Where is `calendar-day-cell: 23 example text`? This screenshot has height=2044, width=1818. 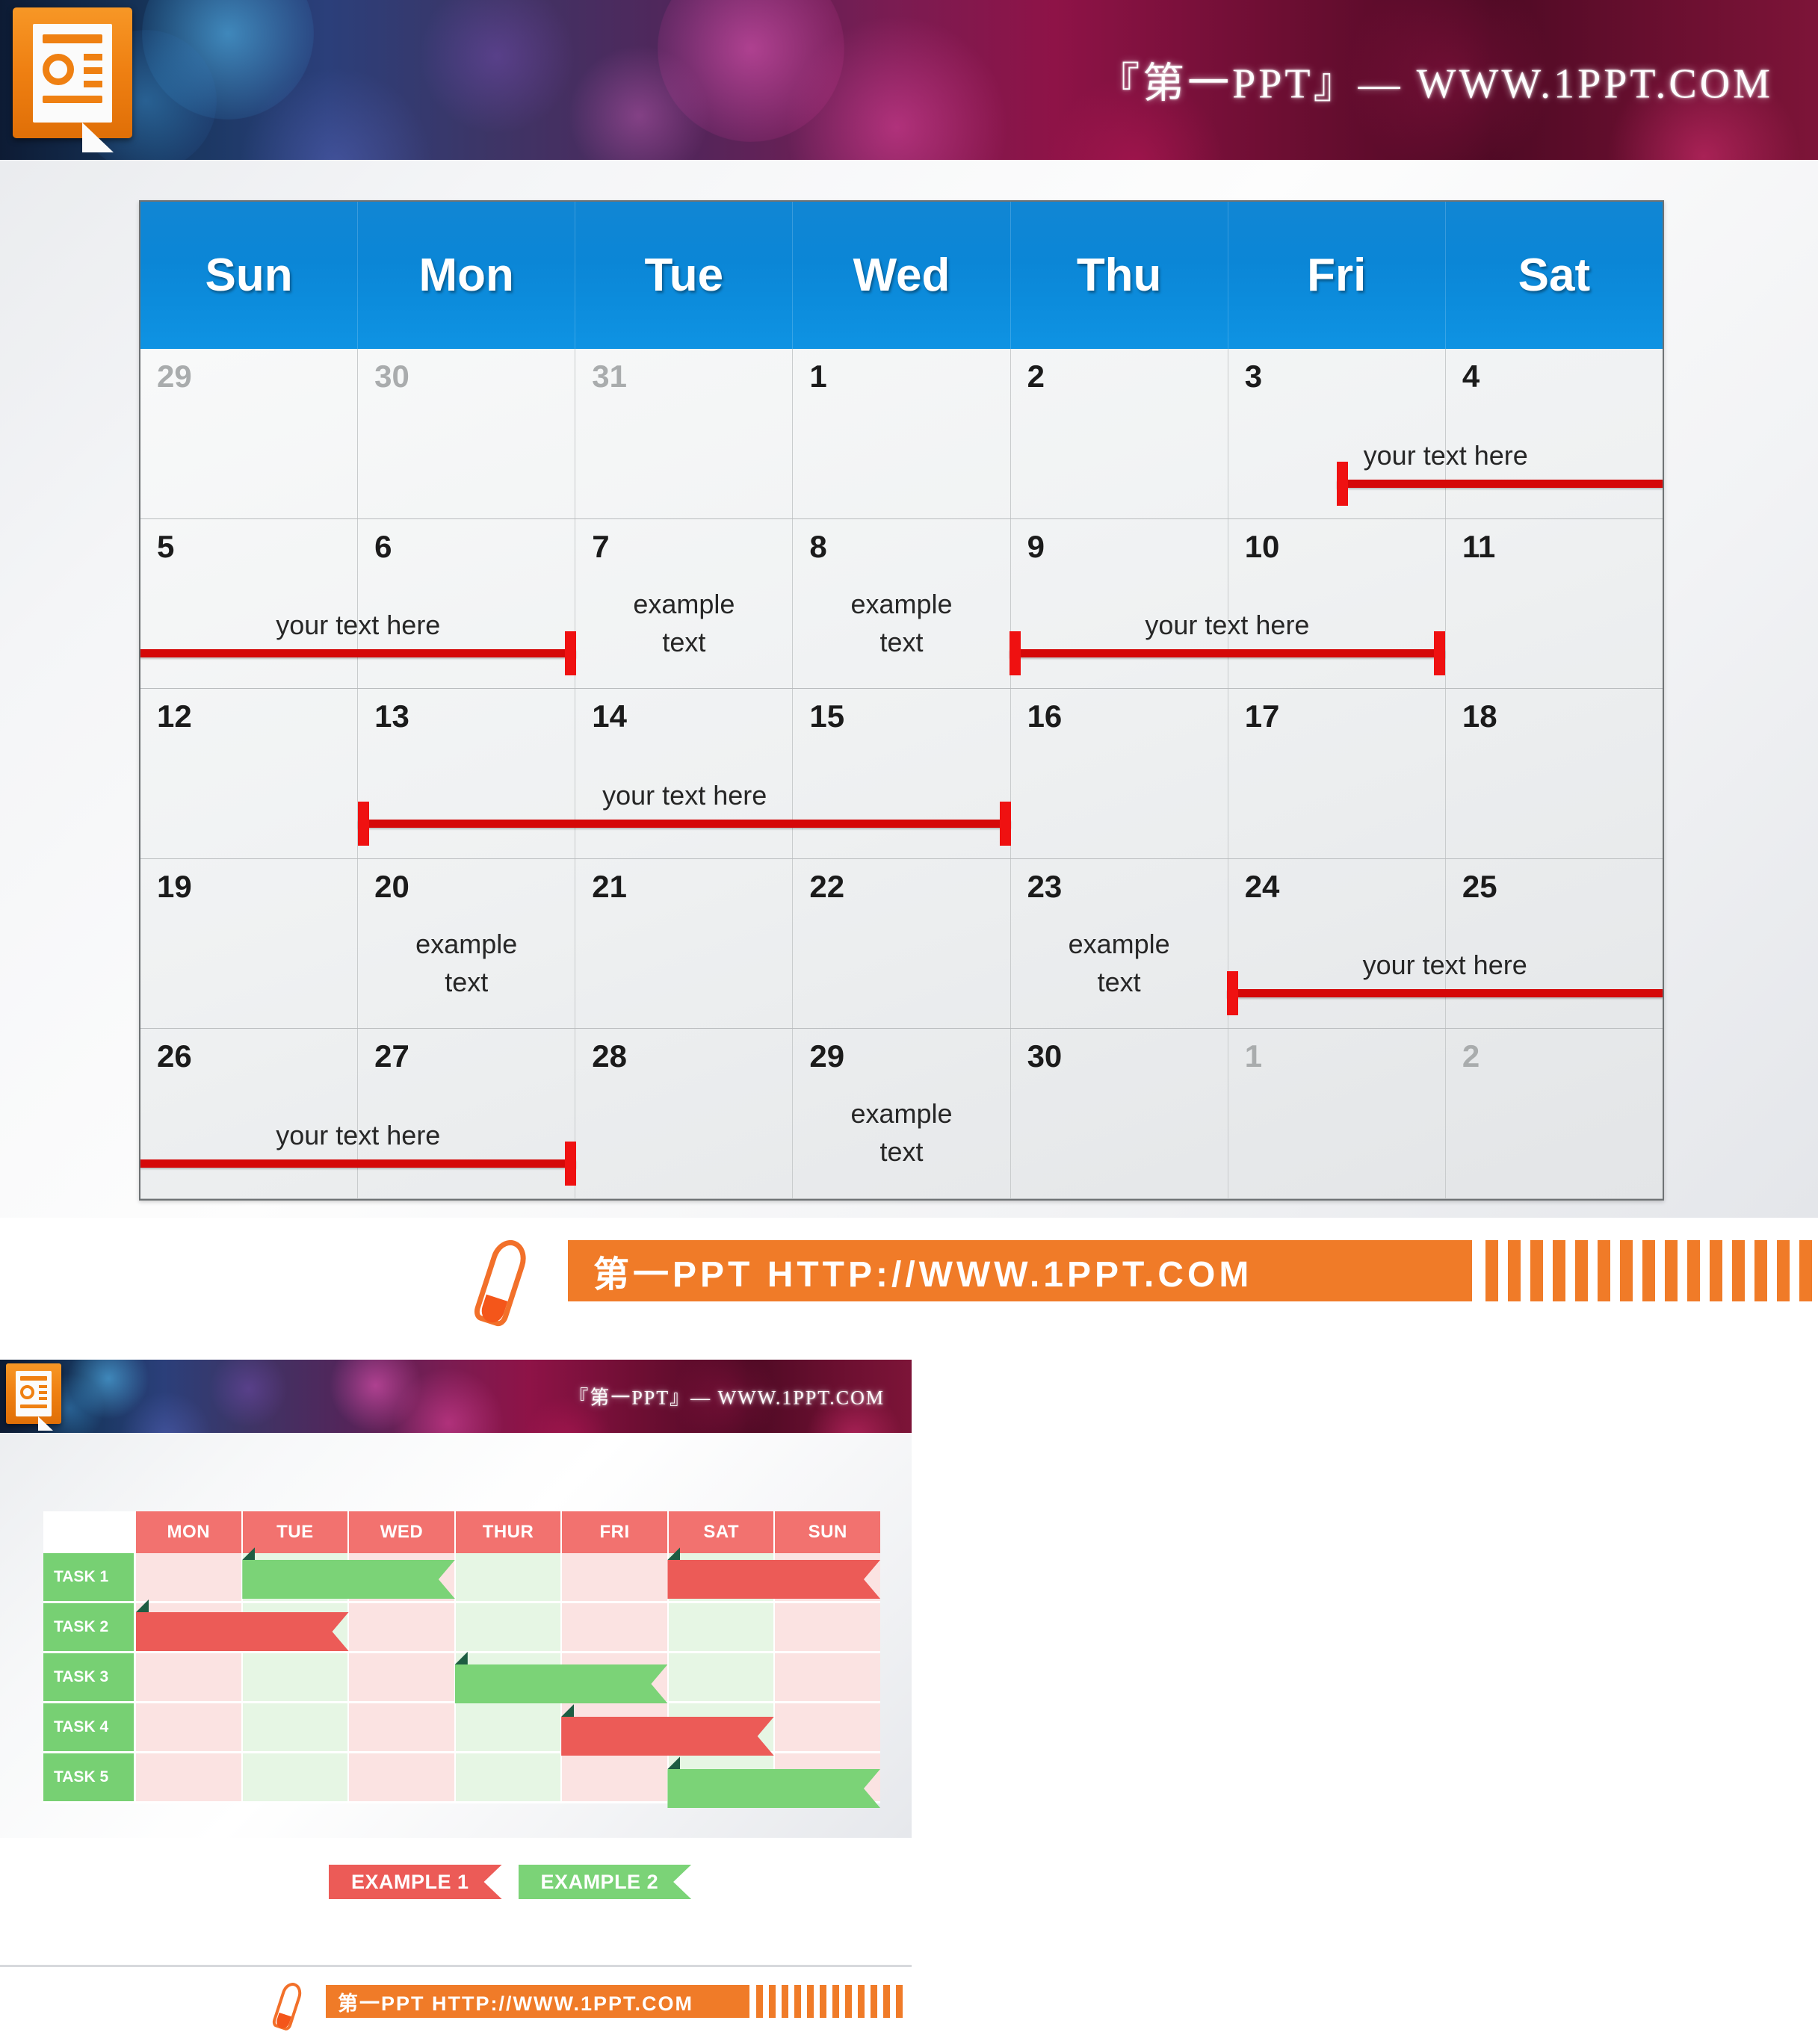
calendar-day-cell: 23 example text is located at coordinates (1119, 943).